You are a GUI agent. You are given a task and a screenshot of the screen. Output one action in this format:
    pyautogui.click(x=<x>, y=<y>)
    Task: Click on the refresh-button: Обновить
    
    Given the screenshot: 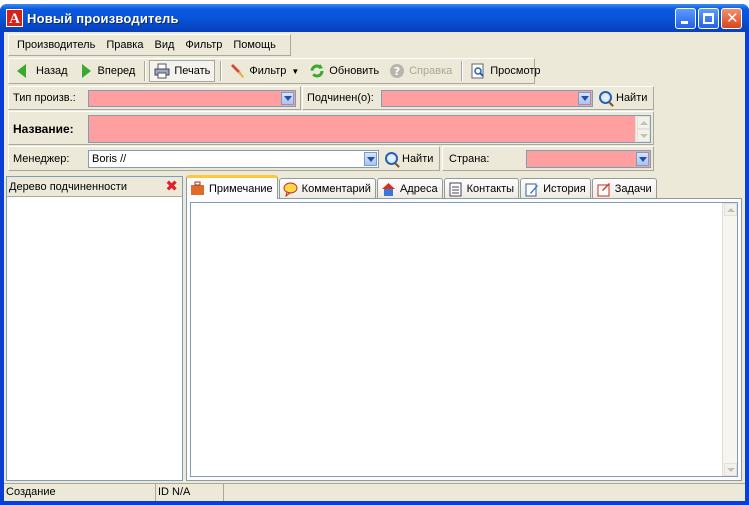 What is the action you would take?
    pyautogui.click(x=344, y=71)
    